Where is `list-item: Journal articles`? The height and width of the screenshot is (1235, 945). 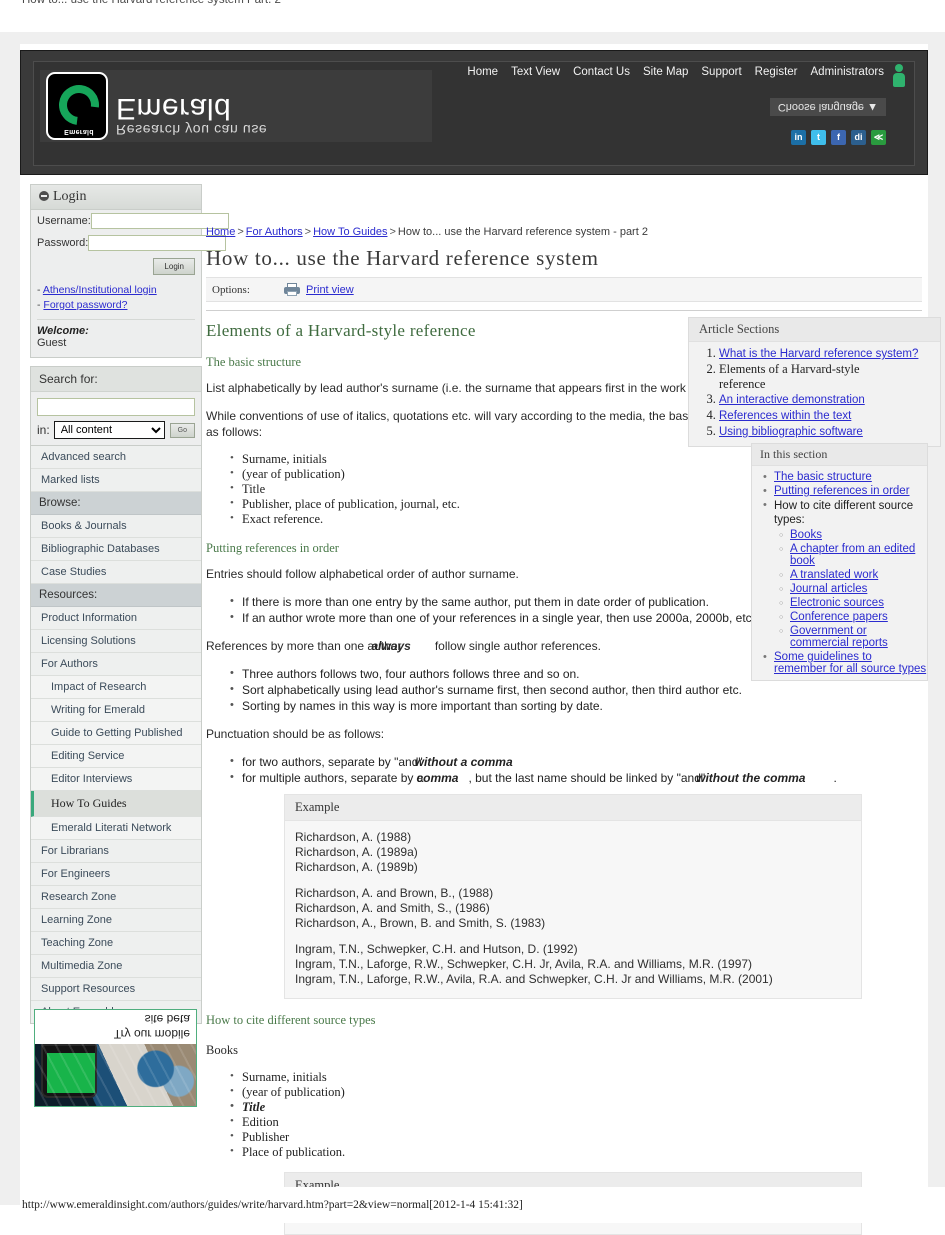
list-item: Journal articles is located at coordinates (853, 589).